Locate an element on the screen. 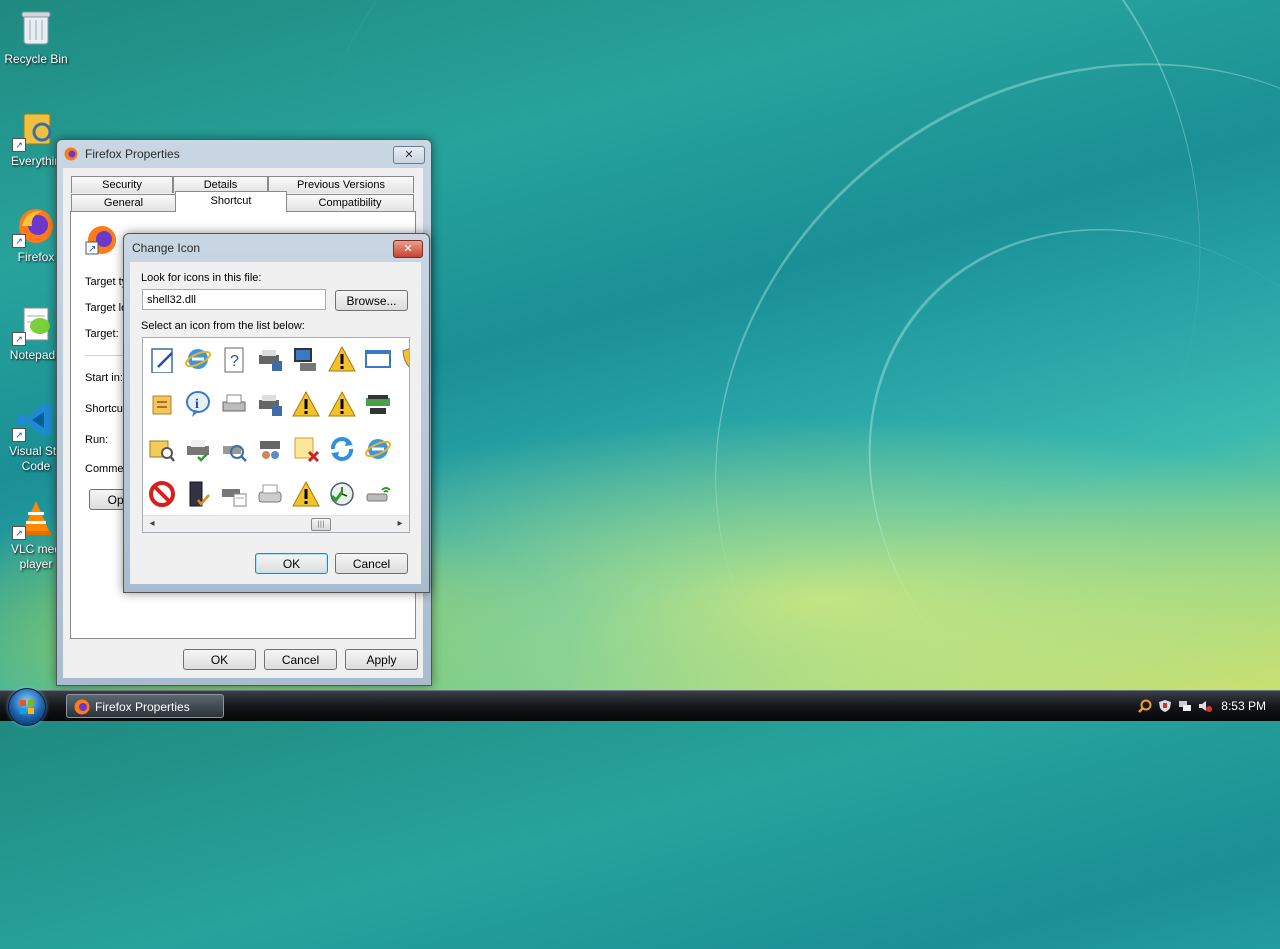 This screenshot has width=1280, height=949. vscode-icon: ↗ is located at coordinates (34, 421).